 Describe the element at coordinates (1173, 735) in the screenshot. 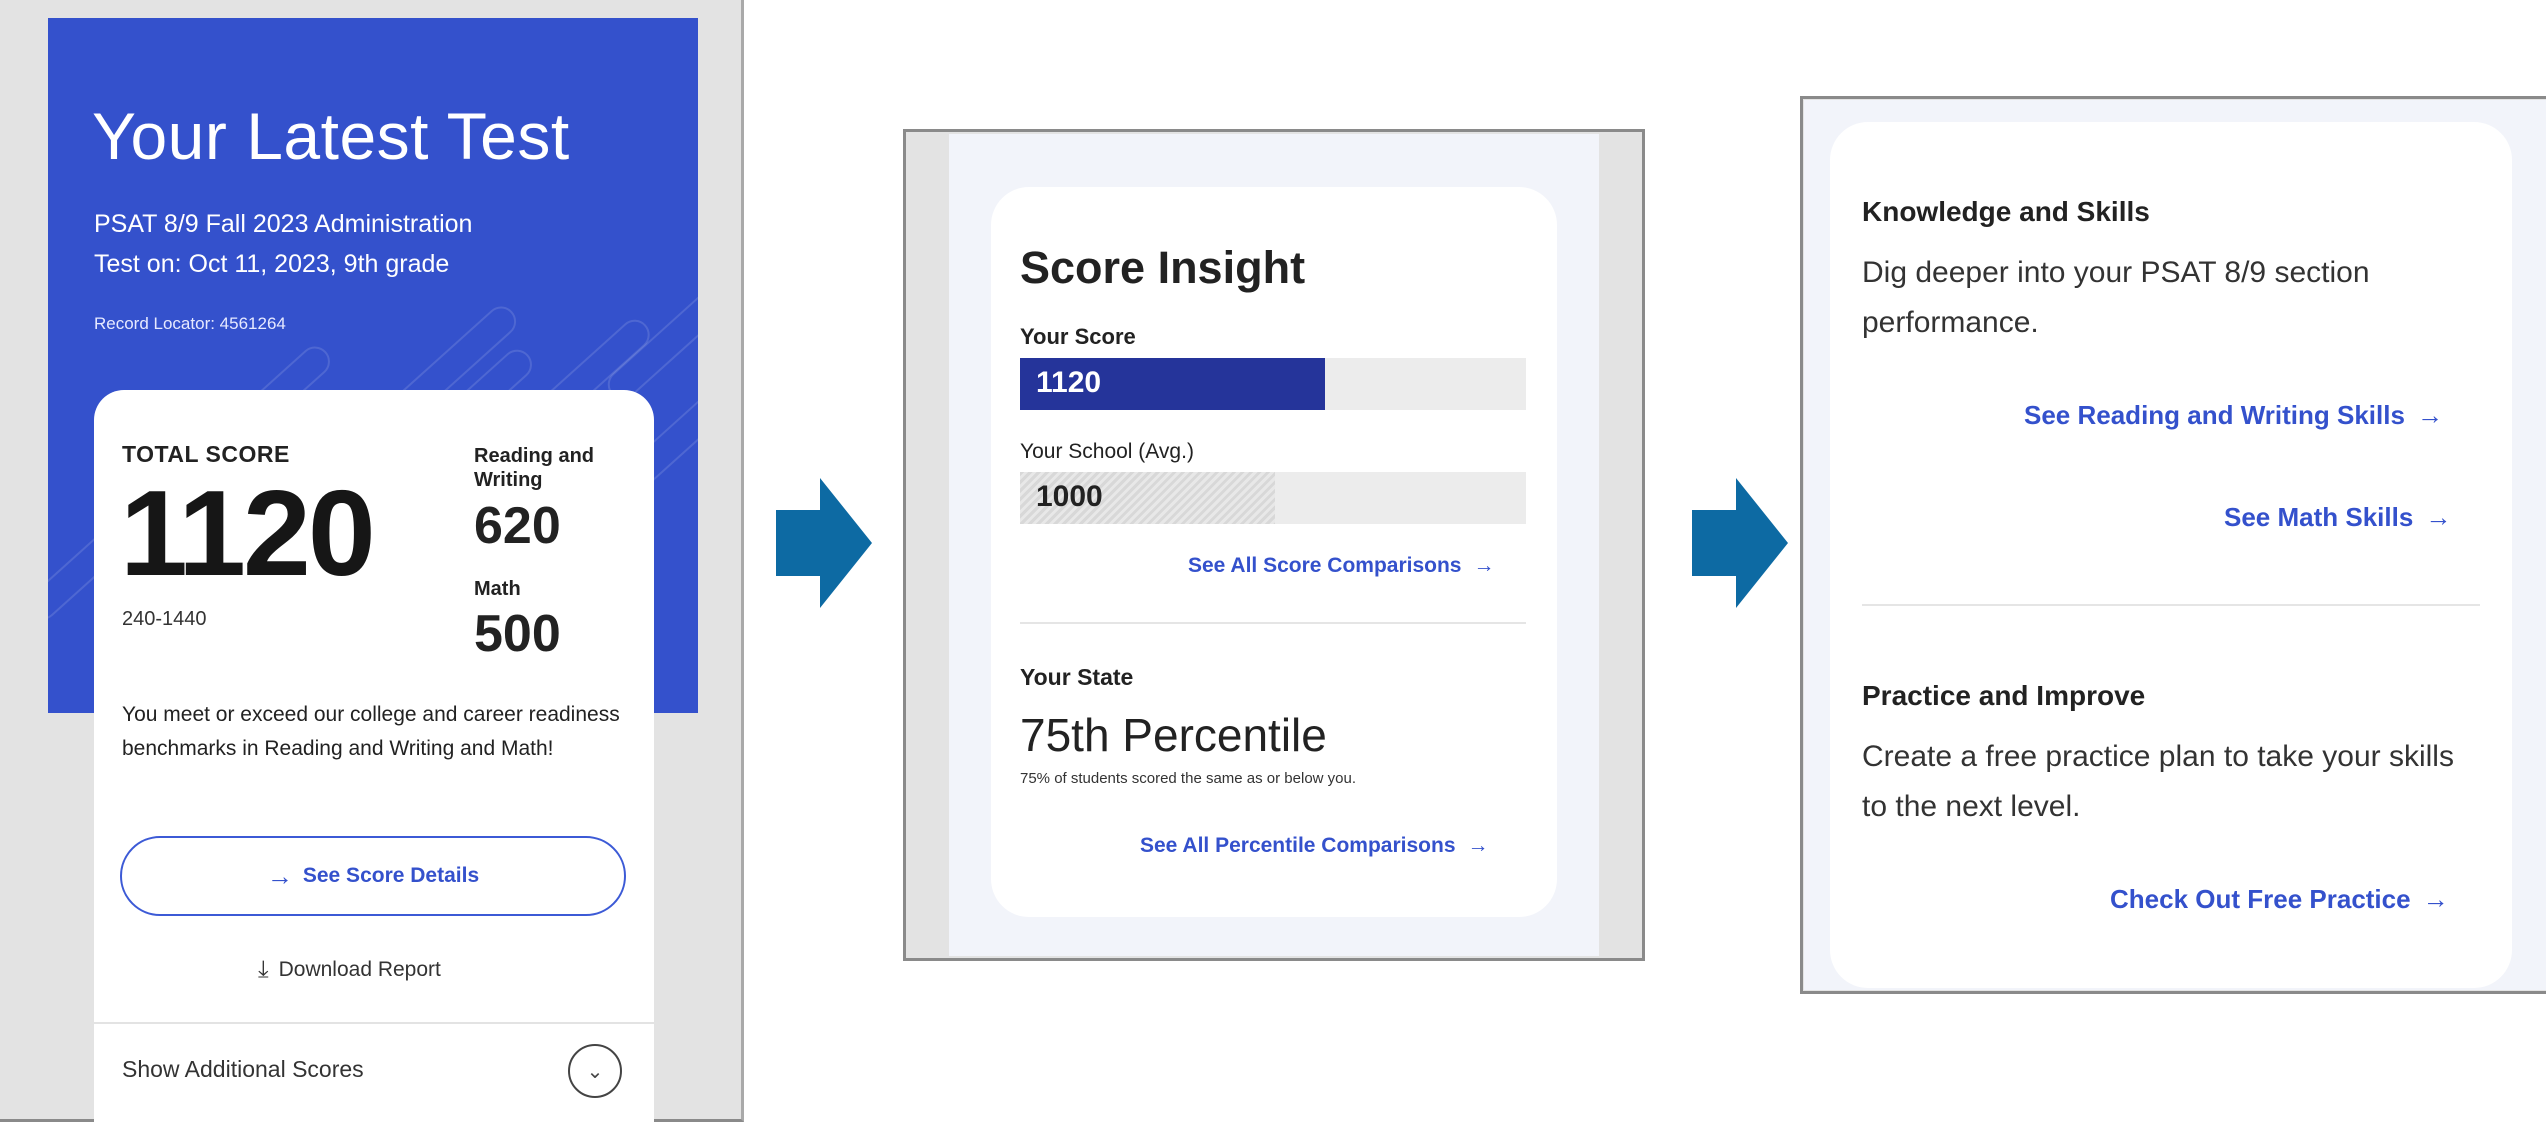

I see `state-percentile: 75th Percentile` at that location.